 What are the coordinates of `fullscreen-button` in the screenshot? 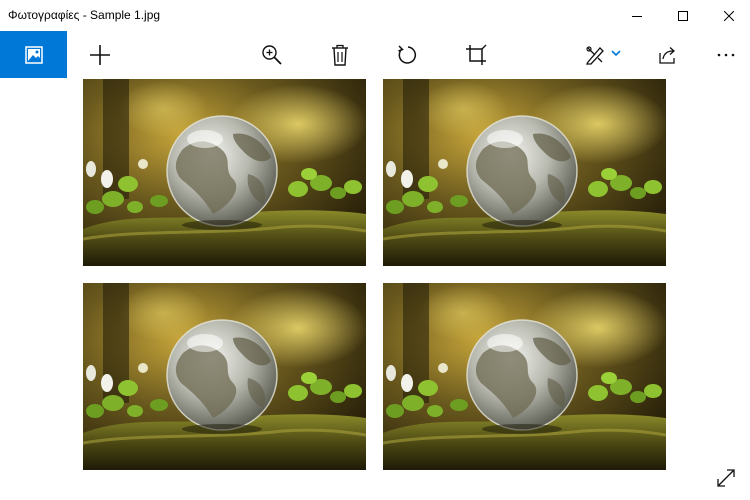 It's located at (726, 478).